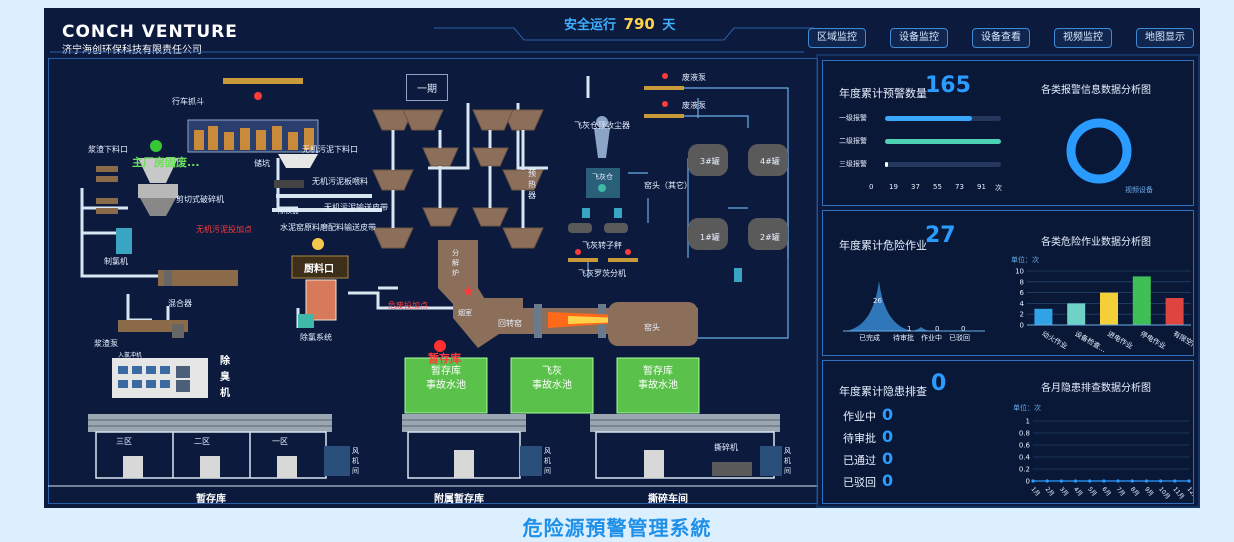 The height and width of the screenshot is (542, 1234). I want to click on tank-2-label: 2#罐, so click(770, 237).